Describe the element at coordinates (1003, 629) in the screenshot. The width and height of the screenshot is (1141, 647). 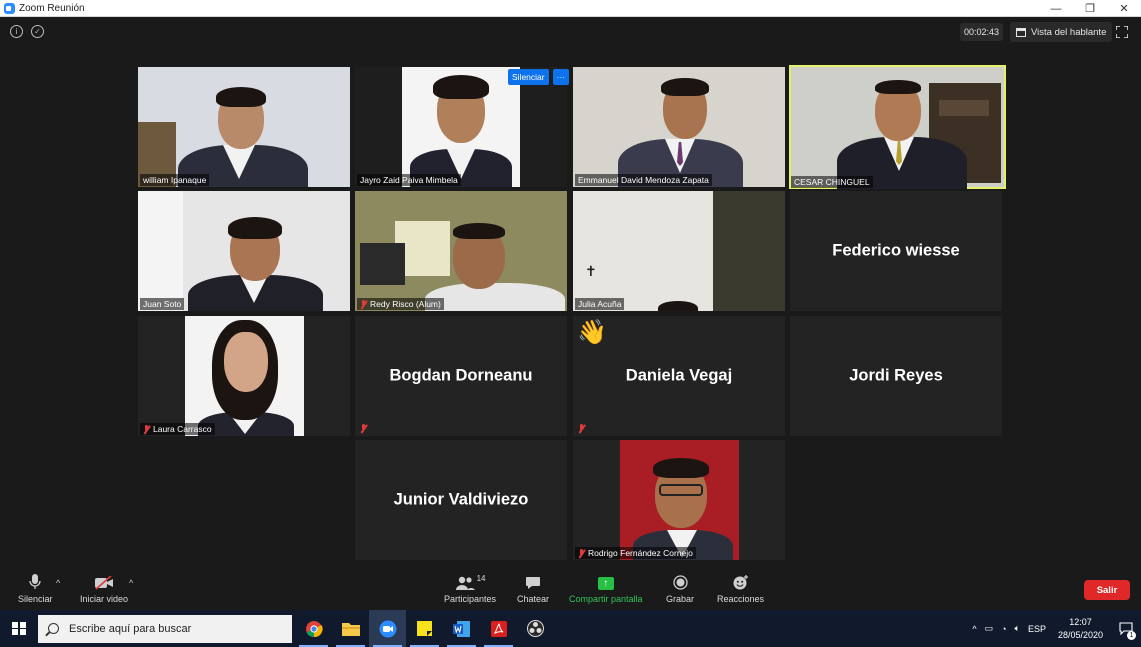
I see `wifi-icon: ◔` at that location.